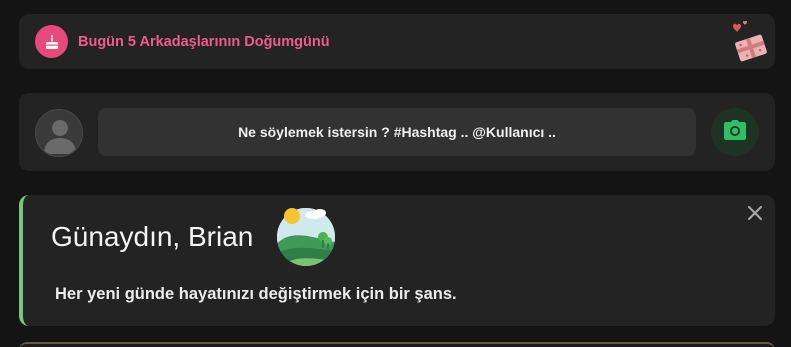  What do you see at coordinates (747, 42) in the screenshot?
I see `gift-hearts-icon` at bounding box center [747, 42].